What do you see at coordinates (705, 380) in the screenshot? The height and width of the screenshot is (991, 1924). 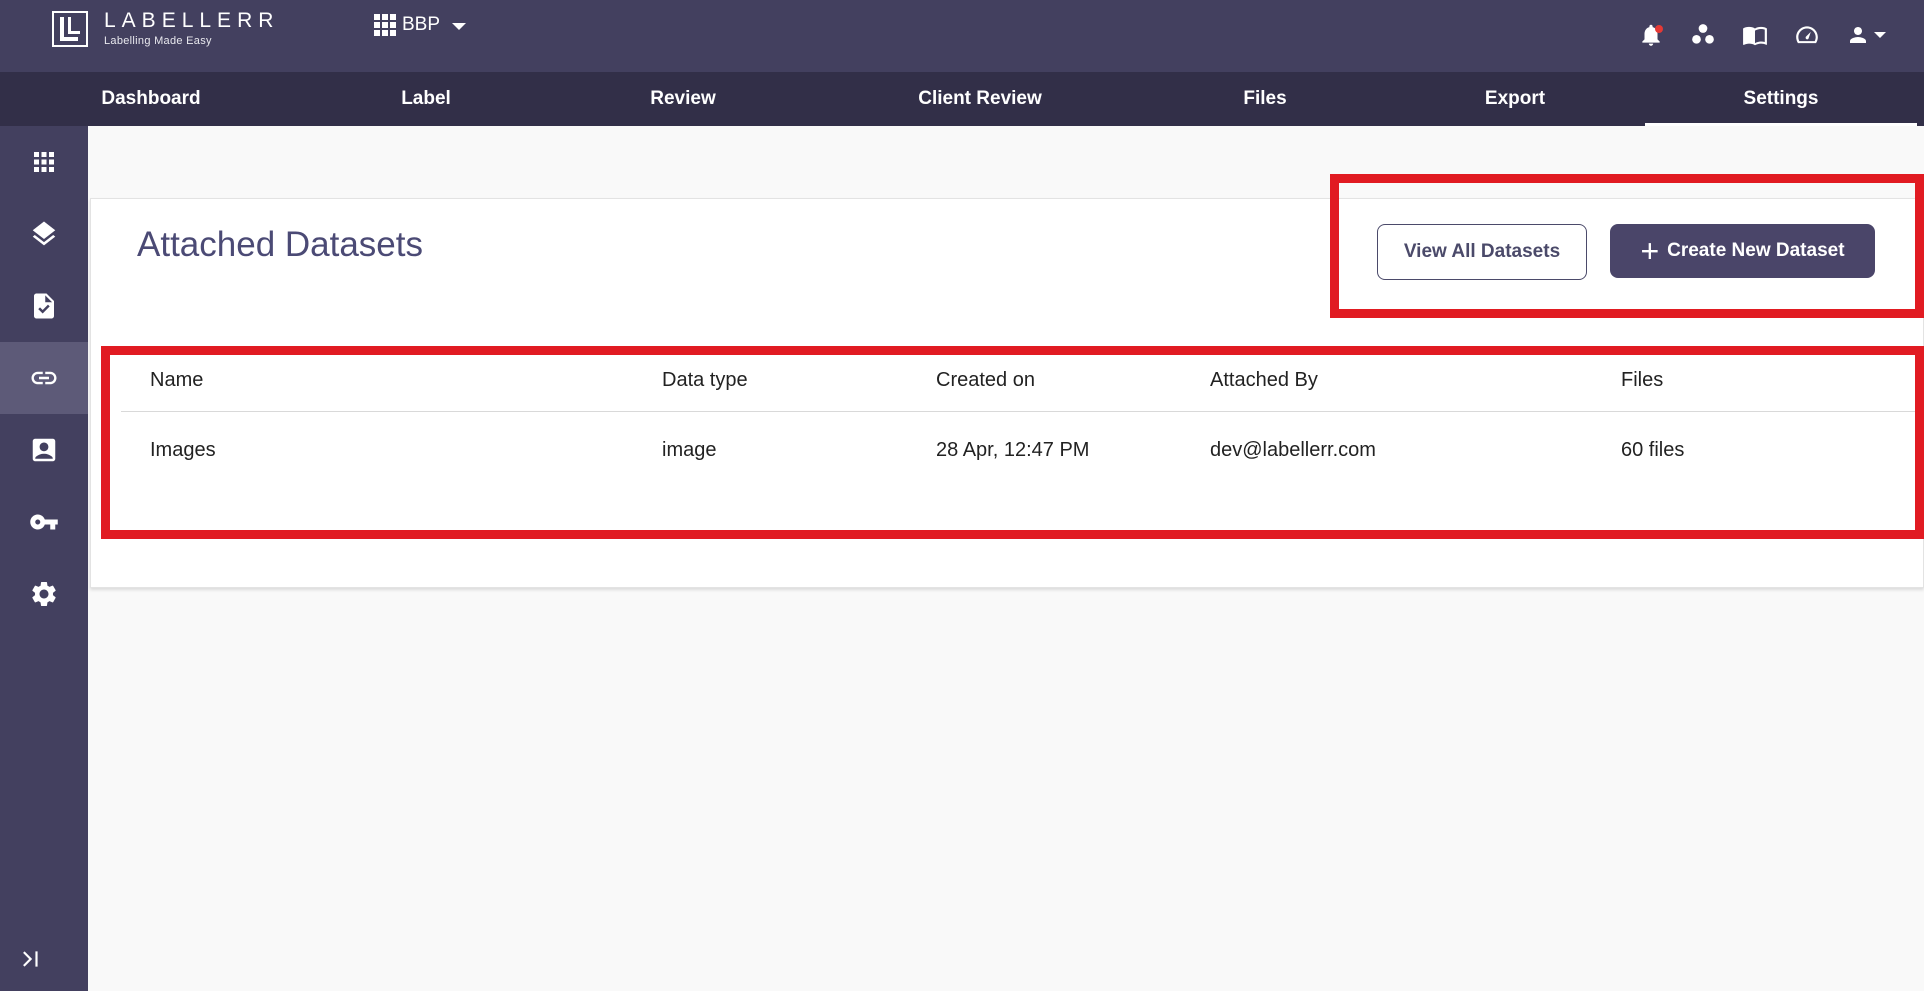 I see `column-header-data-type: Data type` at bounding box center [705, 380].